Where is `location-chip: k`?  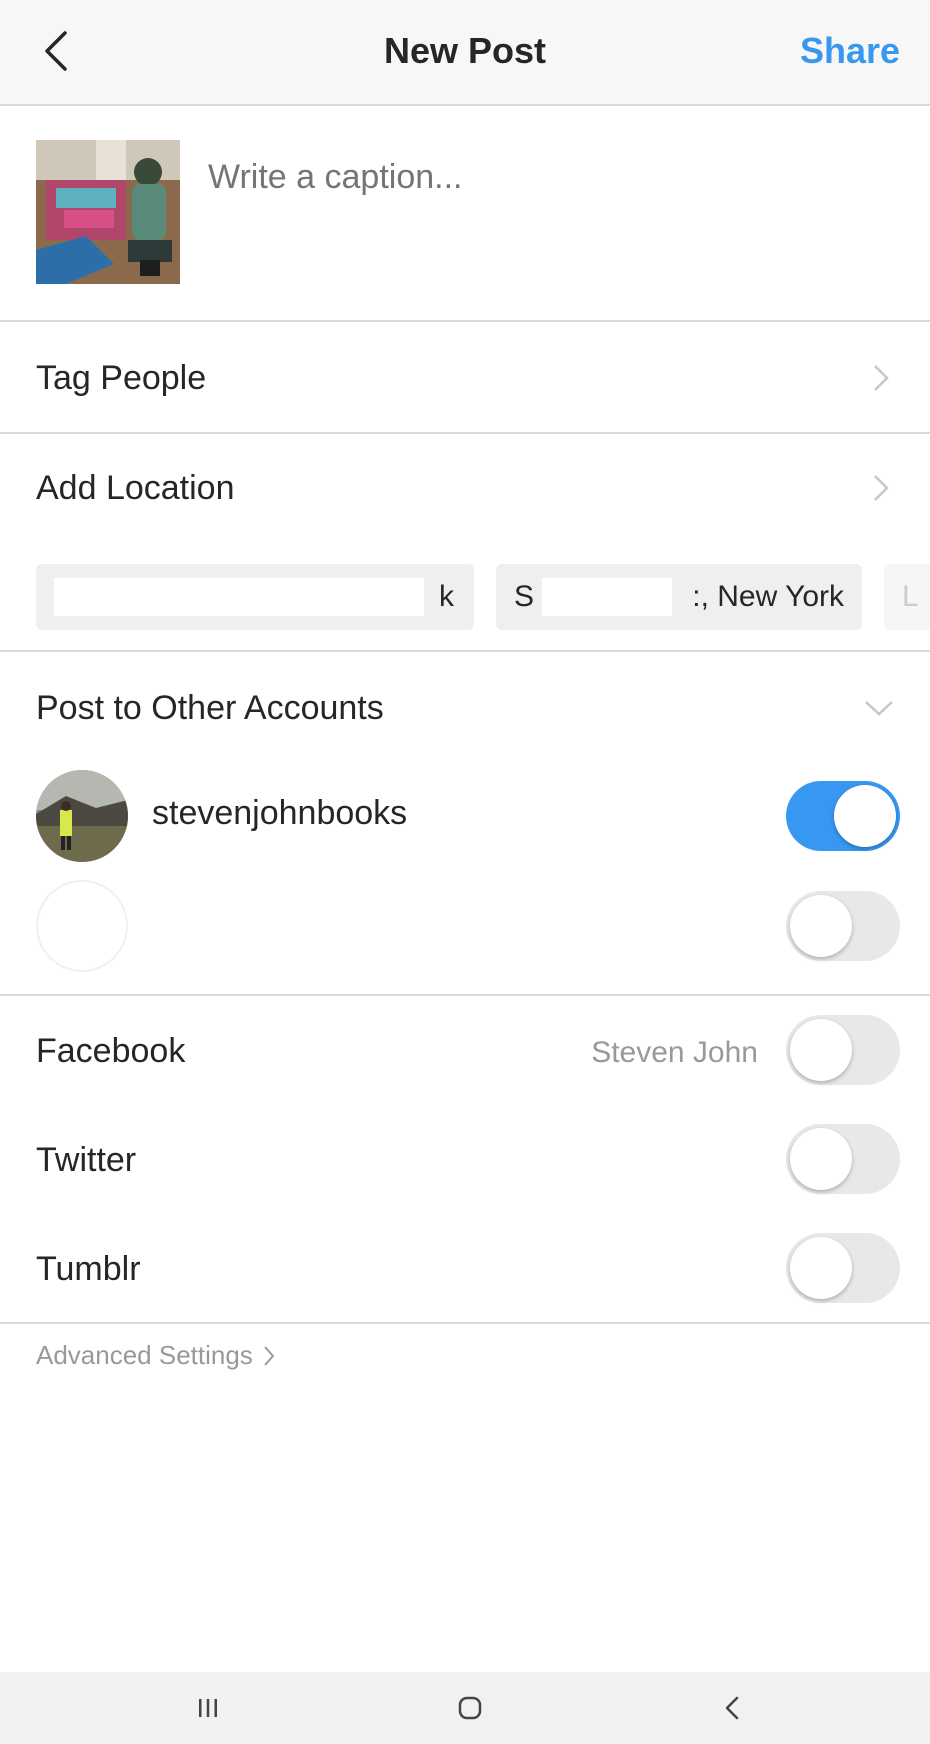 location-chip: k is located at coordinates (255, 597).